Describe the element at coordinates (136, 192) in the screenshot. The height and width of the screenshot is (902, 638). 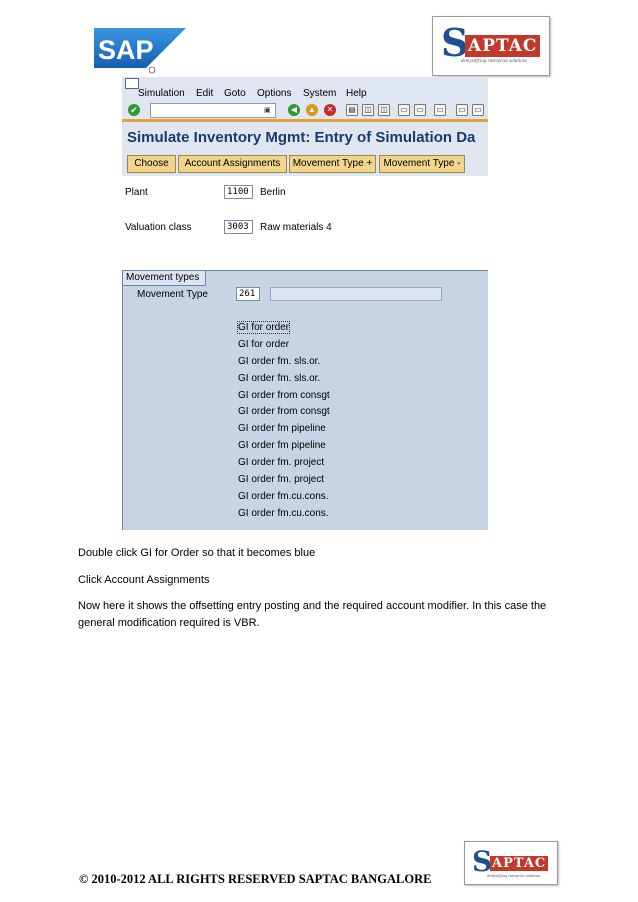
I see `plant-label: Plant` at that location.